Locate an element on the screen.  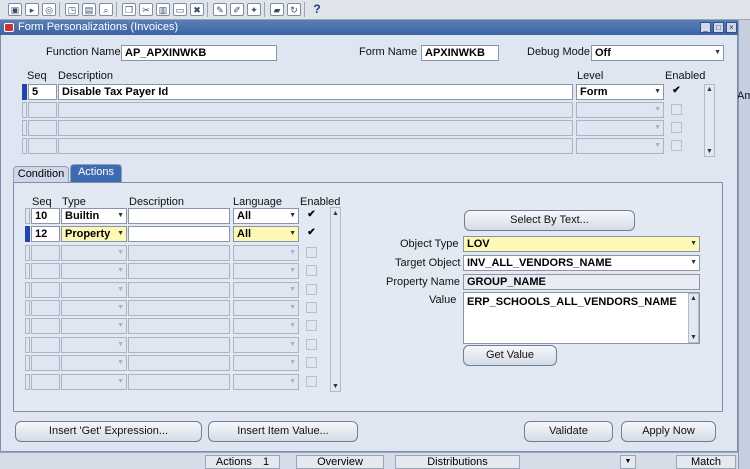
help-icon: ? is located at coordinates (317, 9).